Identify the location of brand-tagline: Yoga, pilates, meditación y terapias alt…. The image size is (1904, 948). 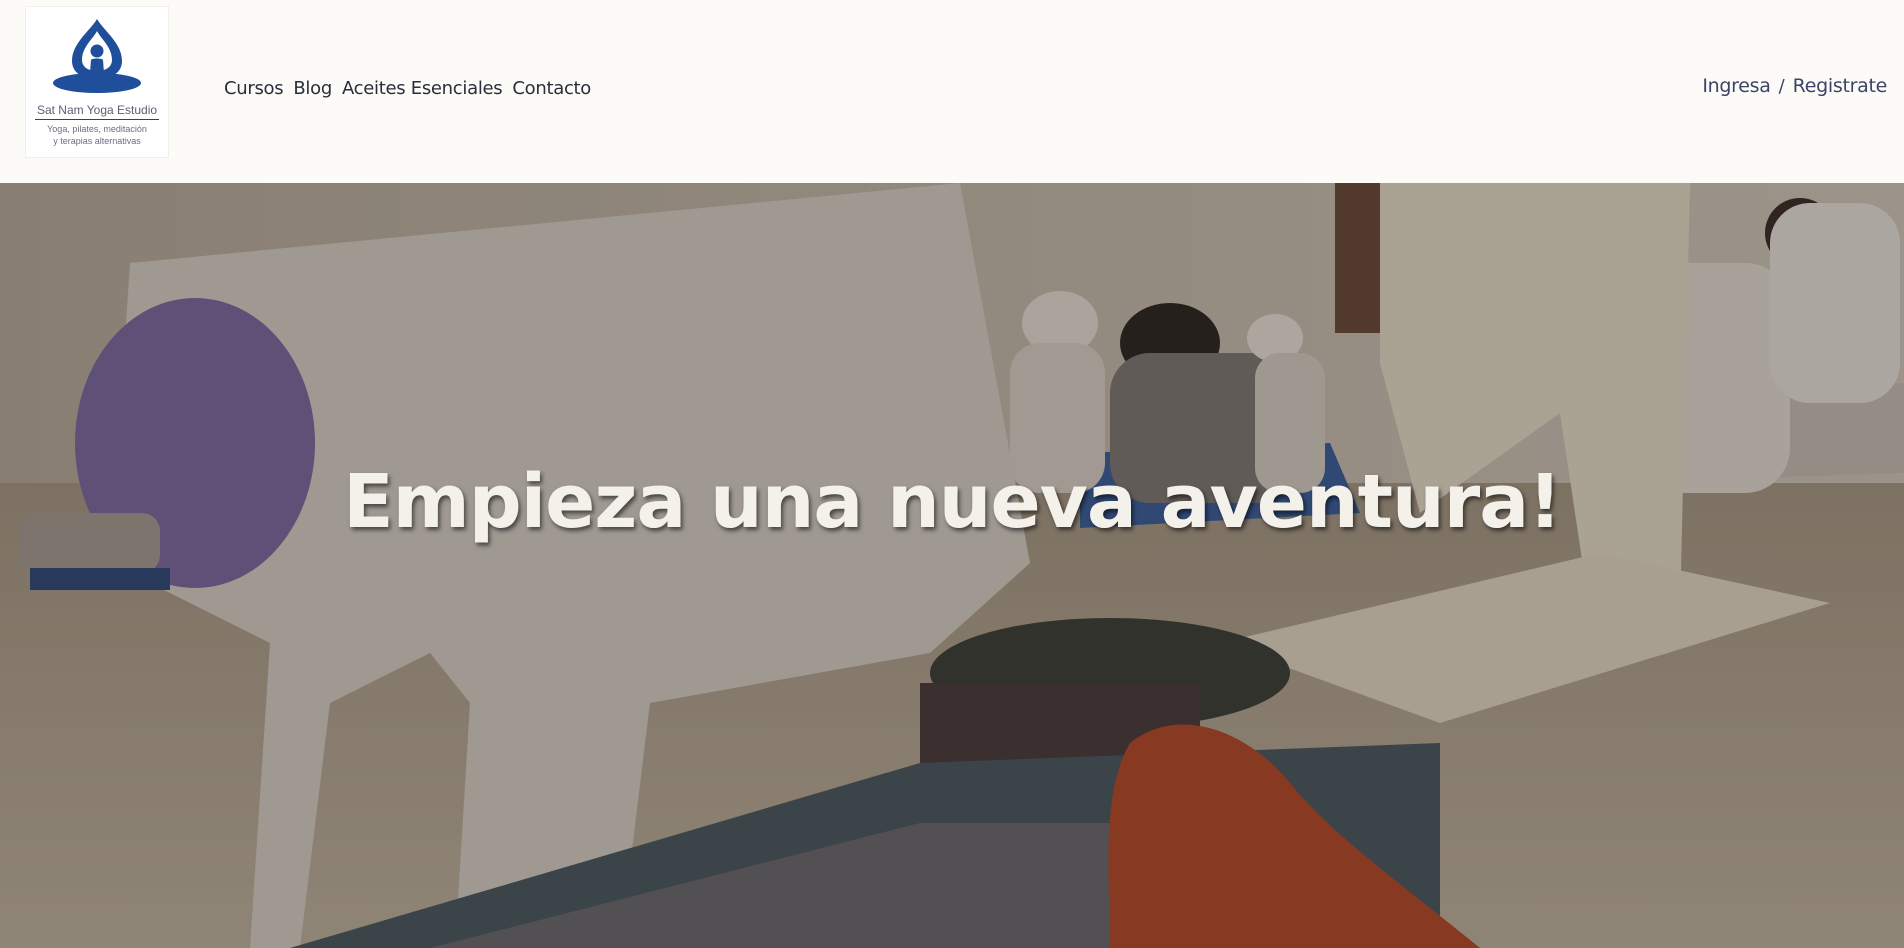
(97, 135).